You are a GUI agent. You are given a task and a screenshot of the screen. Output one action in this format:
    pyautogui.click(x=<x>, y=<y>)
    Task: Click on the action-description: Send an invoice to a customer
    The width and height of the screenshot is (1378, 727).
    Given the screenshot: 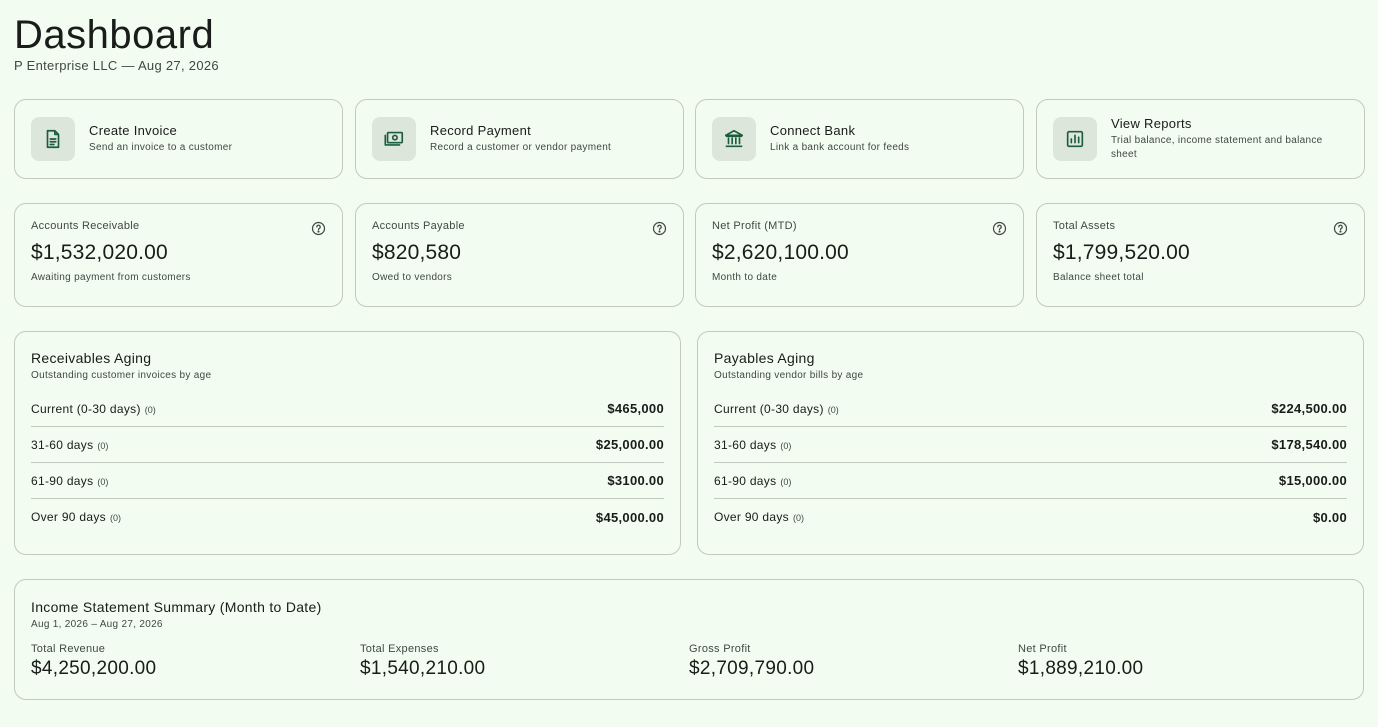 What is the action you would take?
    pyautogui.click(x=161, y=147)
    